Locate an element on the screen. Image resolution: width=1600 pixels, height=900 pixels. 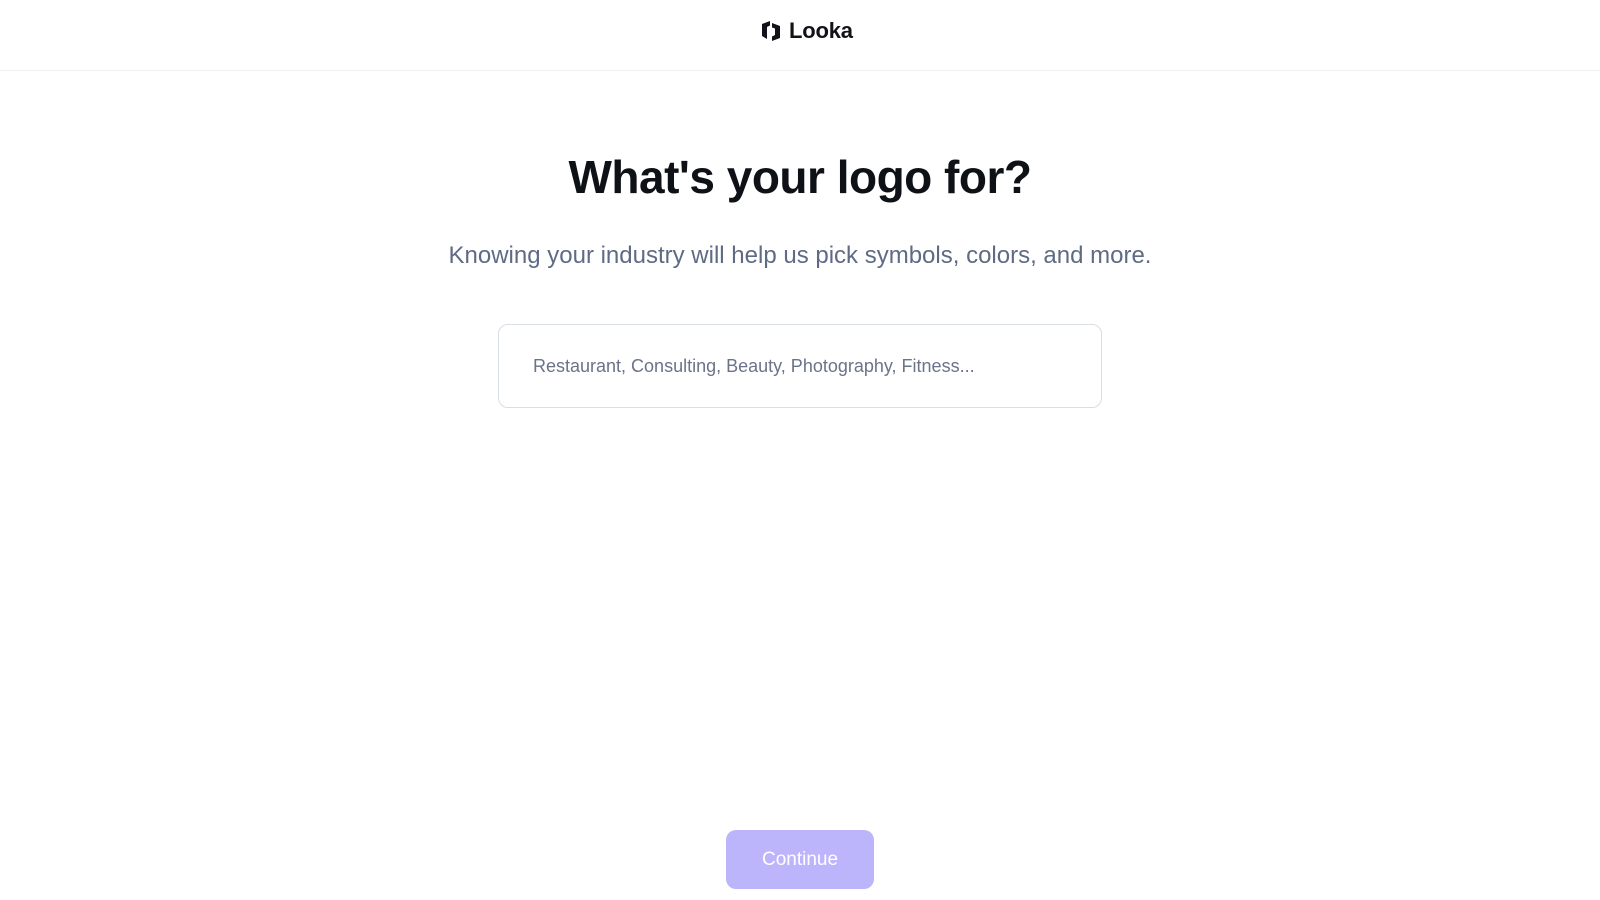
page-title: What's your logo for? is located at coordinates (800, 177).